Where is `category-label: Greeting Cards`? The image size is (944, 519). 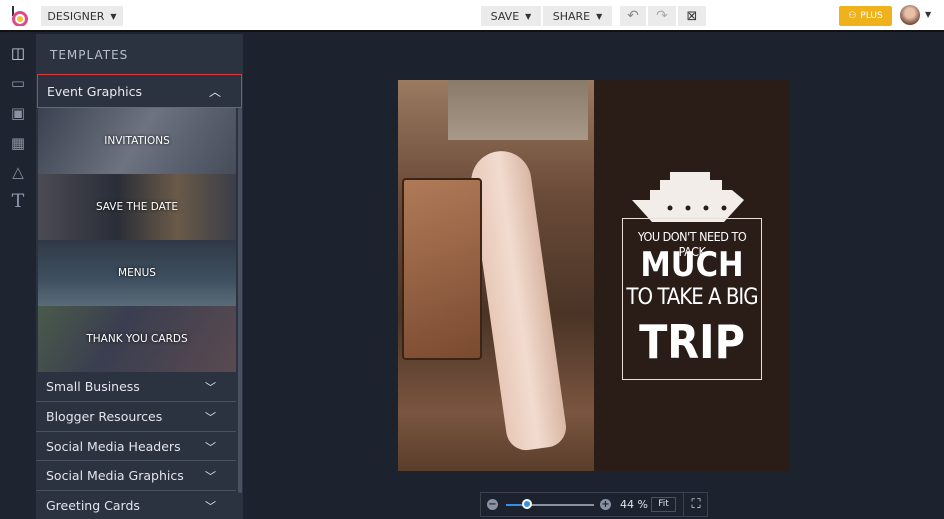 category-label: Greeting Cards is located at coordinates (93, 505).